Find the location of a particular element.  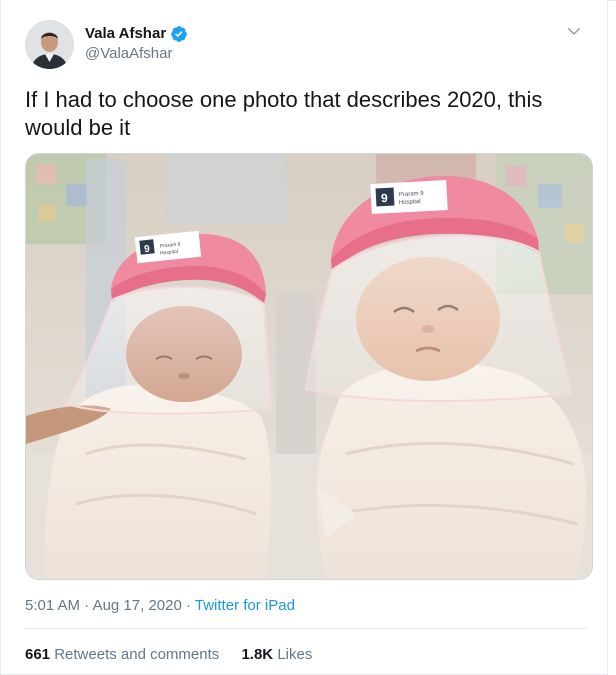

avatar-portrait is located at coordinates (49, 44).